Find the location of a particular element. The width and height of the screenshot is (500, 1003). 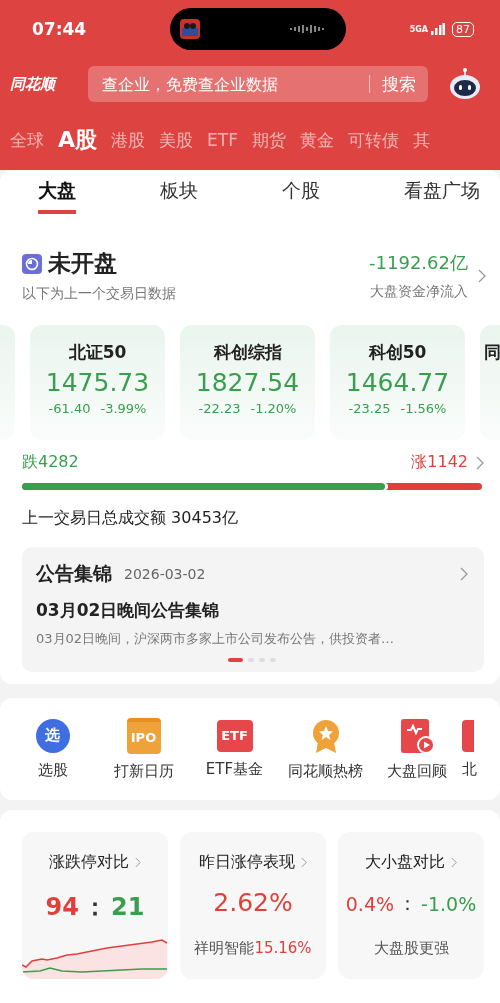

status-time: 07:44 is located at coordinates (59, 29).